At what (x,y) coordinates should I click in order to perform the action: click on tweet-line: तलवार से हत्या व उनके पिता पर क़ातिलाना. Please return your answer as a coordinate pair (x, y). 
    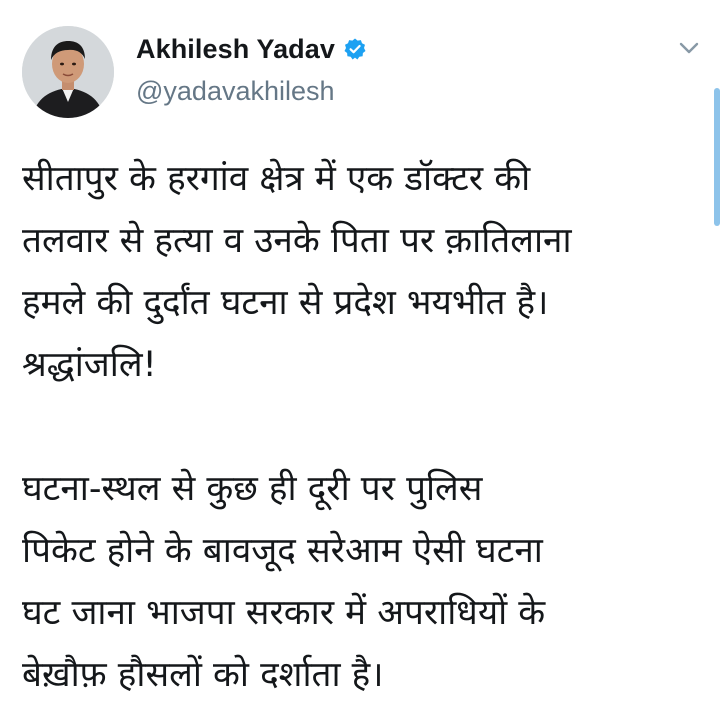
    Looking at the image, I should click on (297, 241).